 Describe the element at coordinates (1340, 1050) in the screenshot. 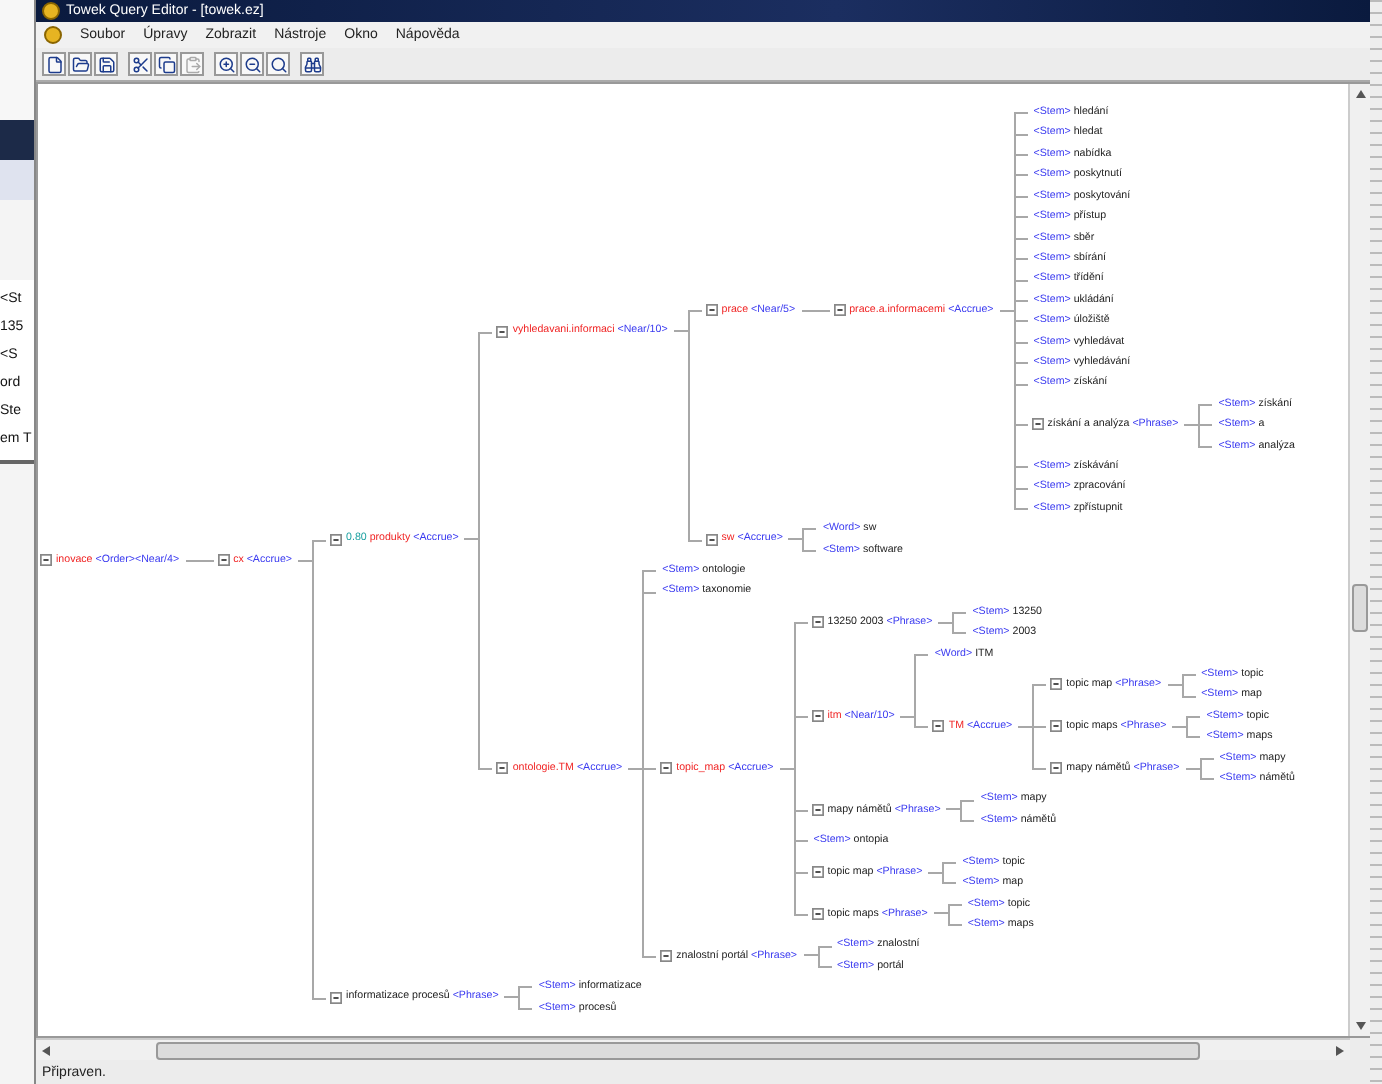

I see `right-arrow-icon` at that location.